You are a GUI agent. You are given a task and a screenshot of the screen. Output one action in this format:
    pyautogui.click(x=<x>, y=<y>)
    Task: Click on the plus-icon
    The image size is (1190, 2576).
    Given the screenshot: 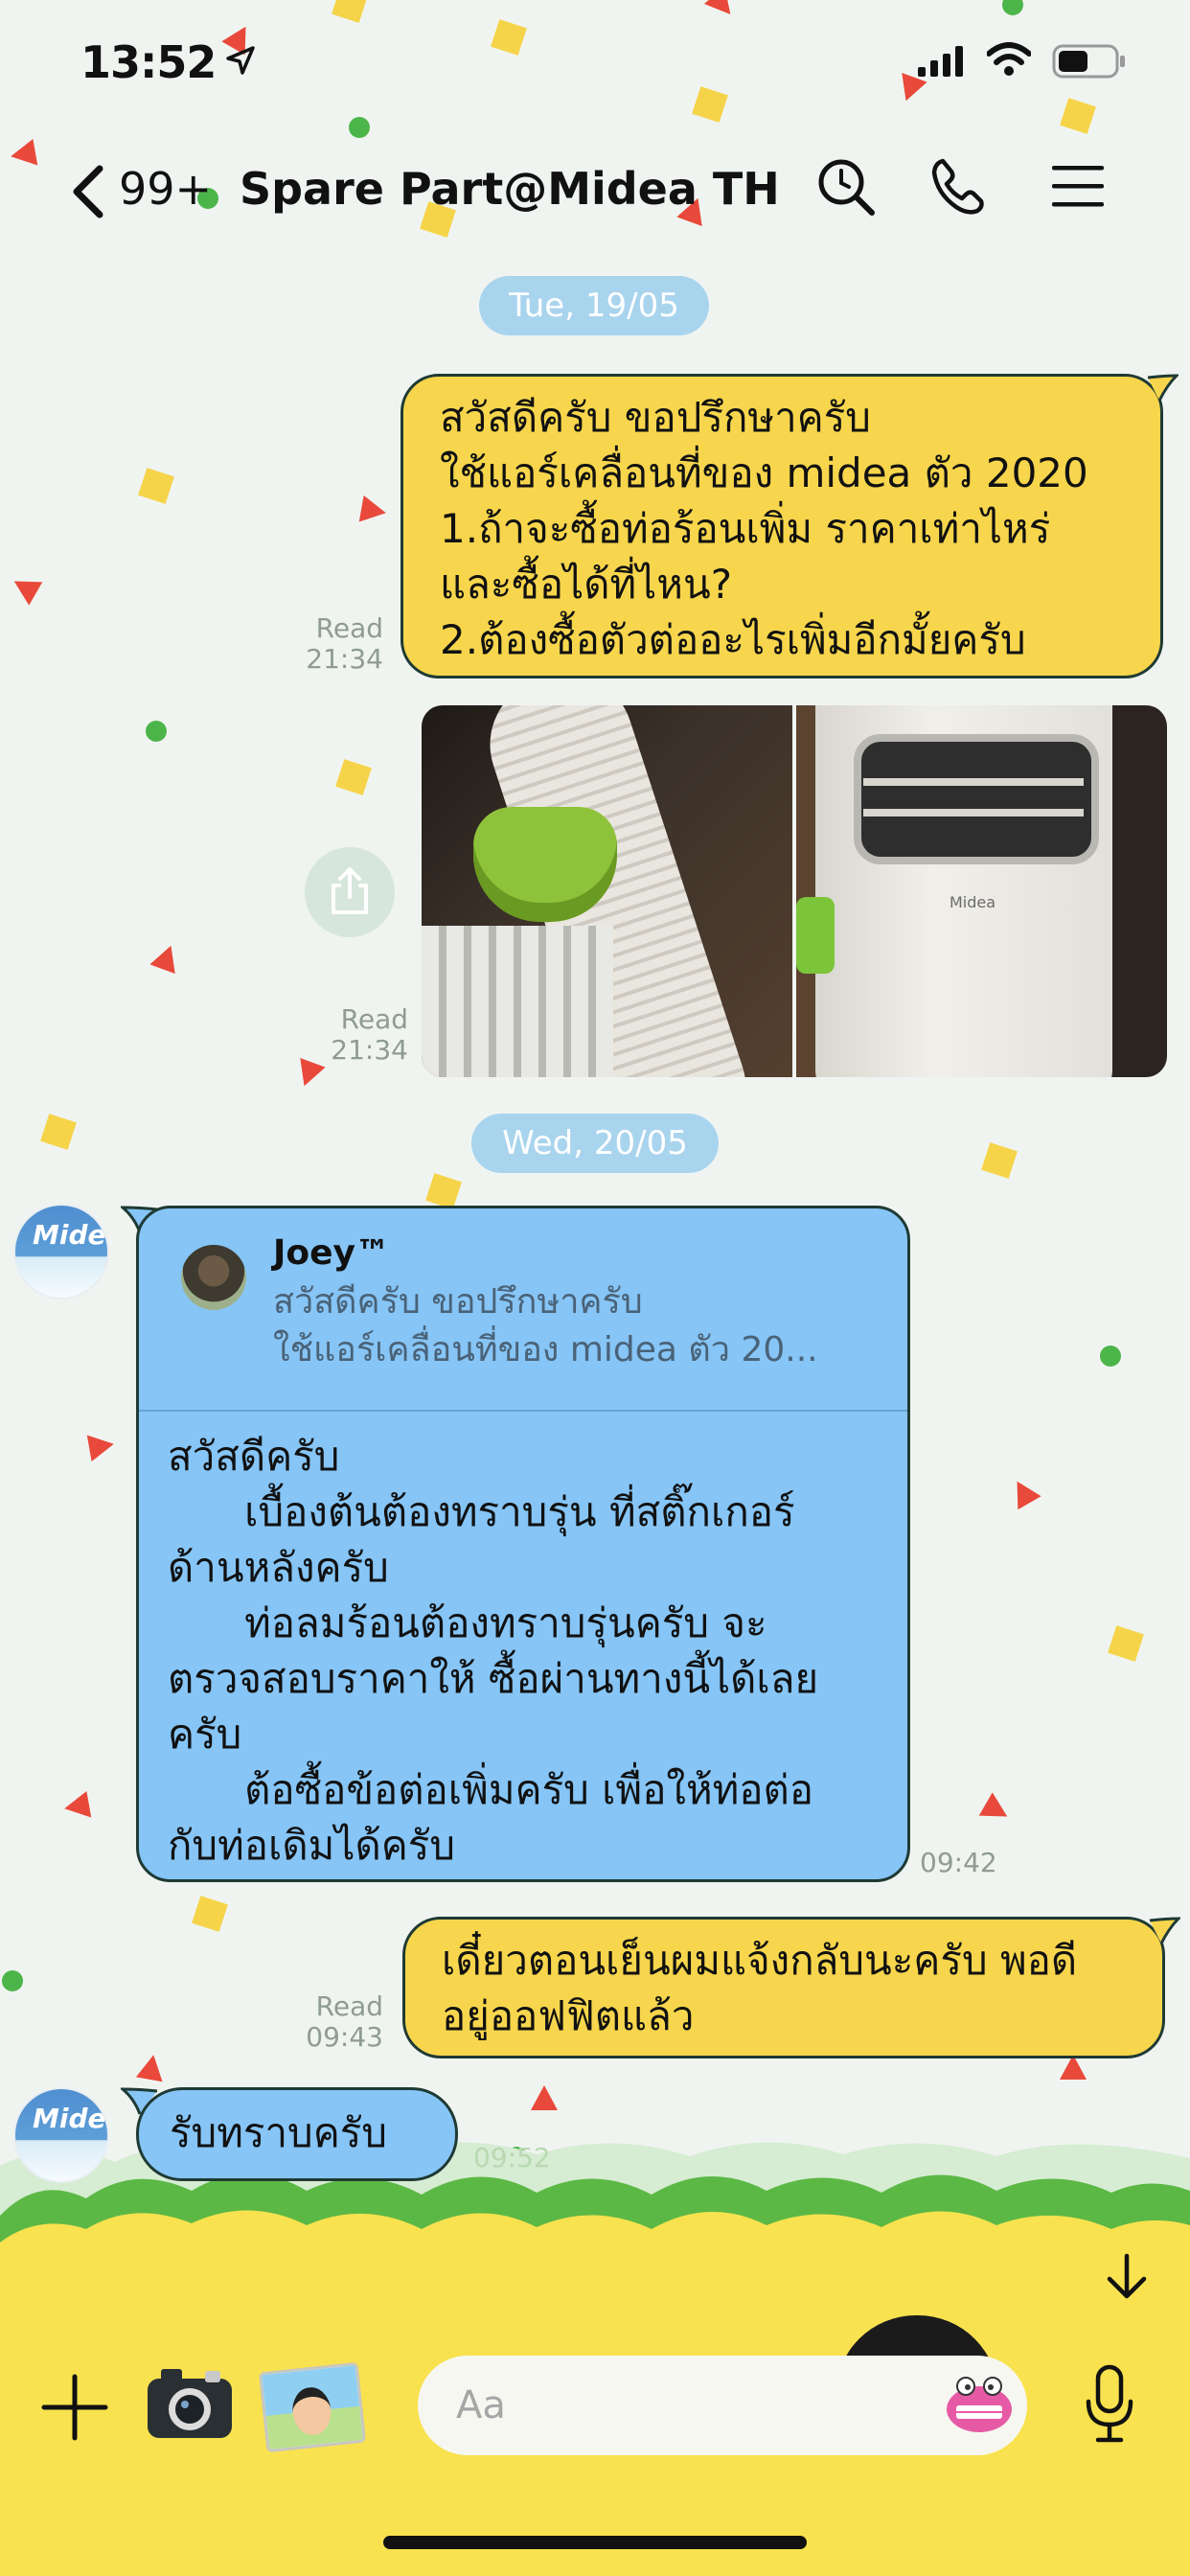 What is the action you would take?
    pyautogui.click(x=74, y=2407)
    